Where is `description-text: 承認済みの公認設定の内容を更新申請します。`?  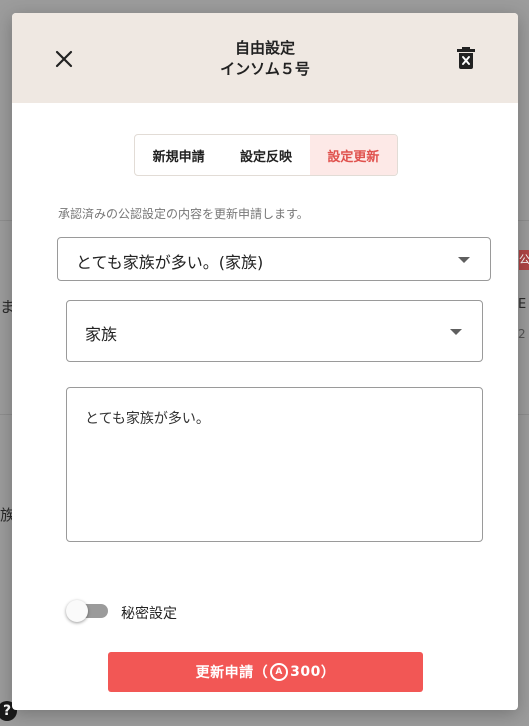 description-text: 承認済みの公認設定の内容を更新申請します。 is located at coordinates (183, 214).